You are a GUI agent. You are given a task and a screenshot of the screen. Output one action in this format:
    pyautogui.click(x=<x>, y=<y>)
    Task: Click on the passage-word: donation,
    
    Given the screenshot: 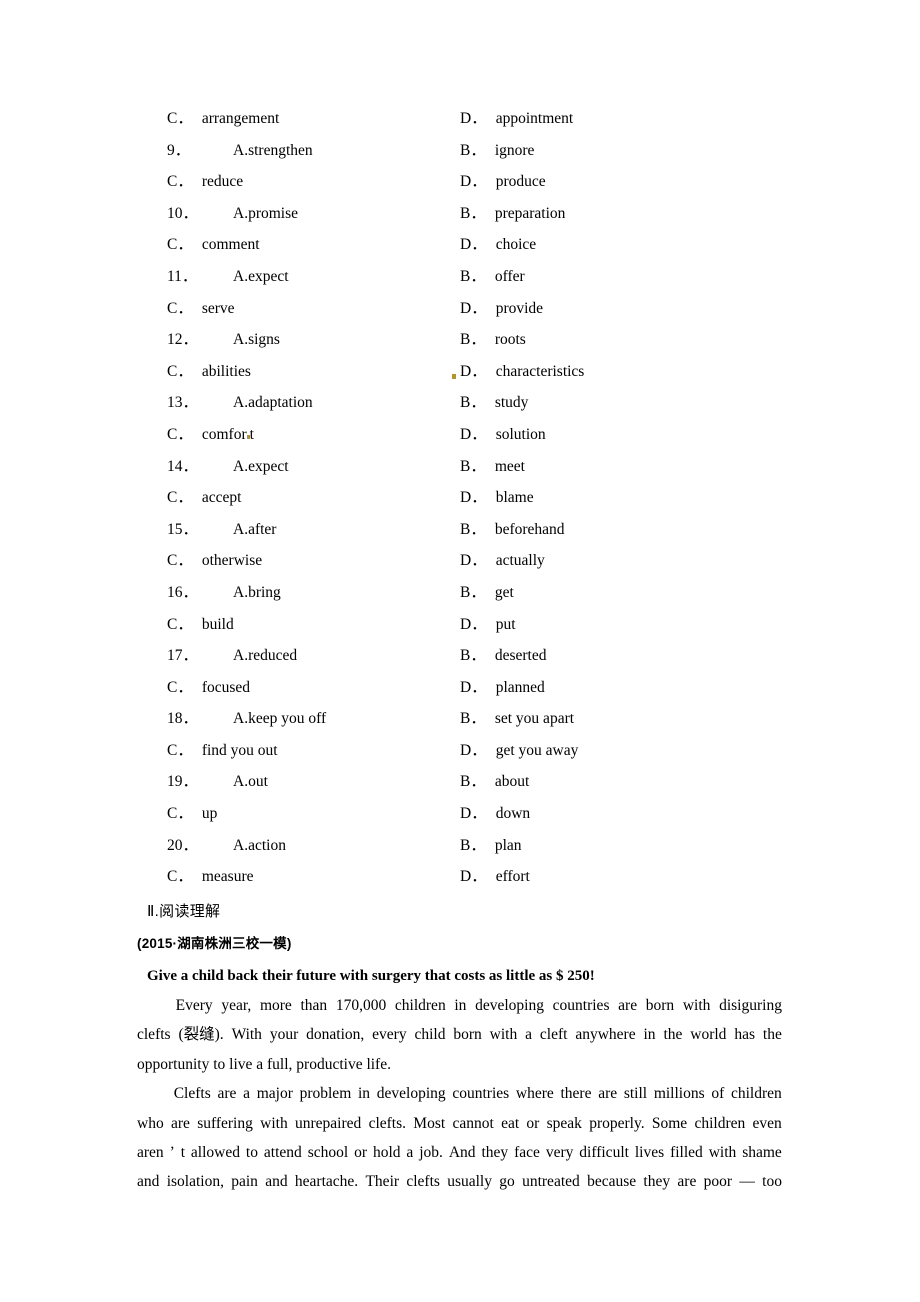 What is the action you would take?
    pyautogui.click(x=335, y=1035)
    